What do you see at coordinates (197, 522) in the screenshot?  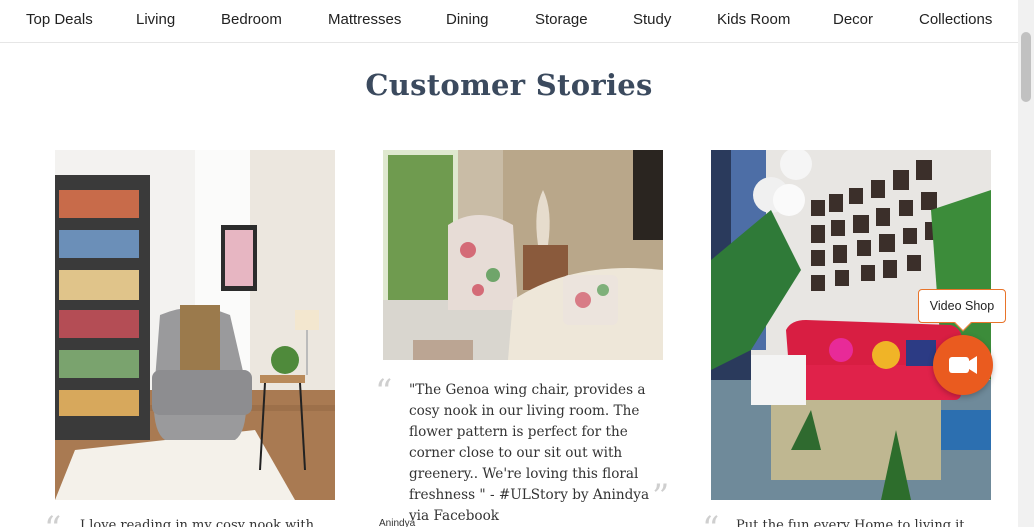 I see `story-caption-partial: I love reading in my cosy nook with` at bounding box center [197, 522].